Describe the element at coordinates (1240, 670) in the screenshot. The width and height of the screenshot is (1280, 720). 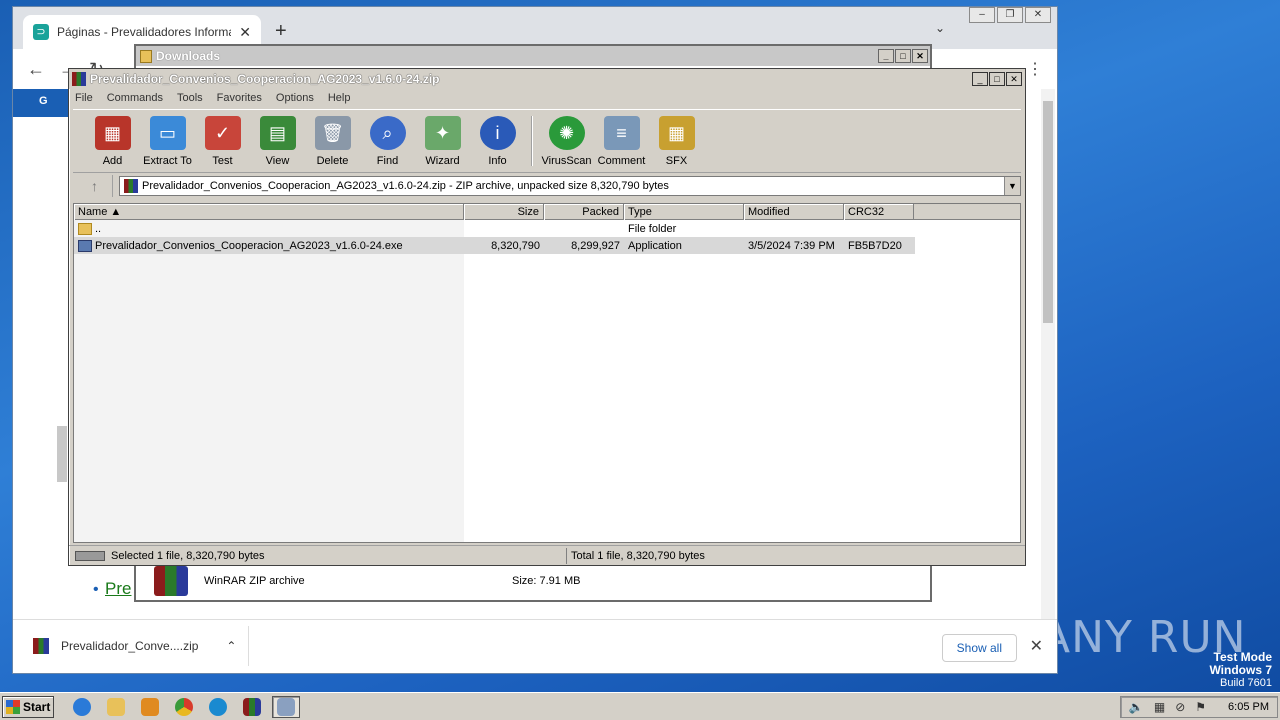
I see `test-mode-watermark: Test Mode Windows 7 Build 7601` at that location.